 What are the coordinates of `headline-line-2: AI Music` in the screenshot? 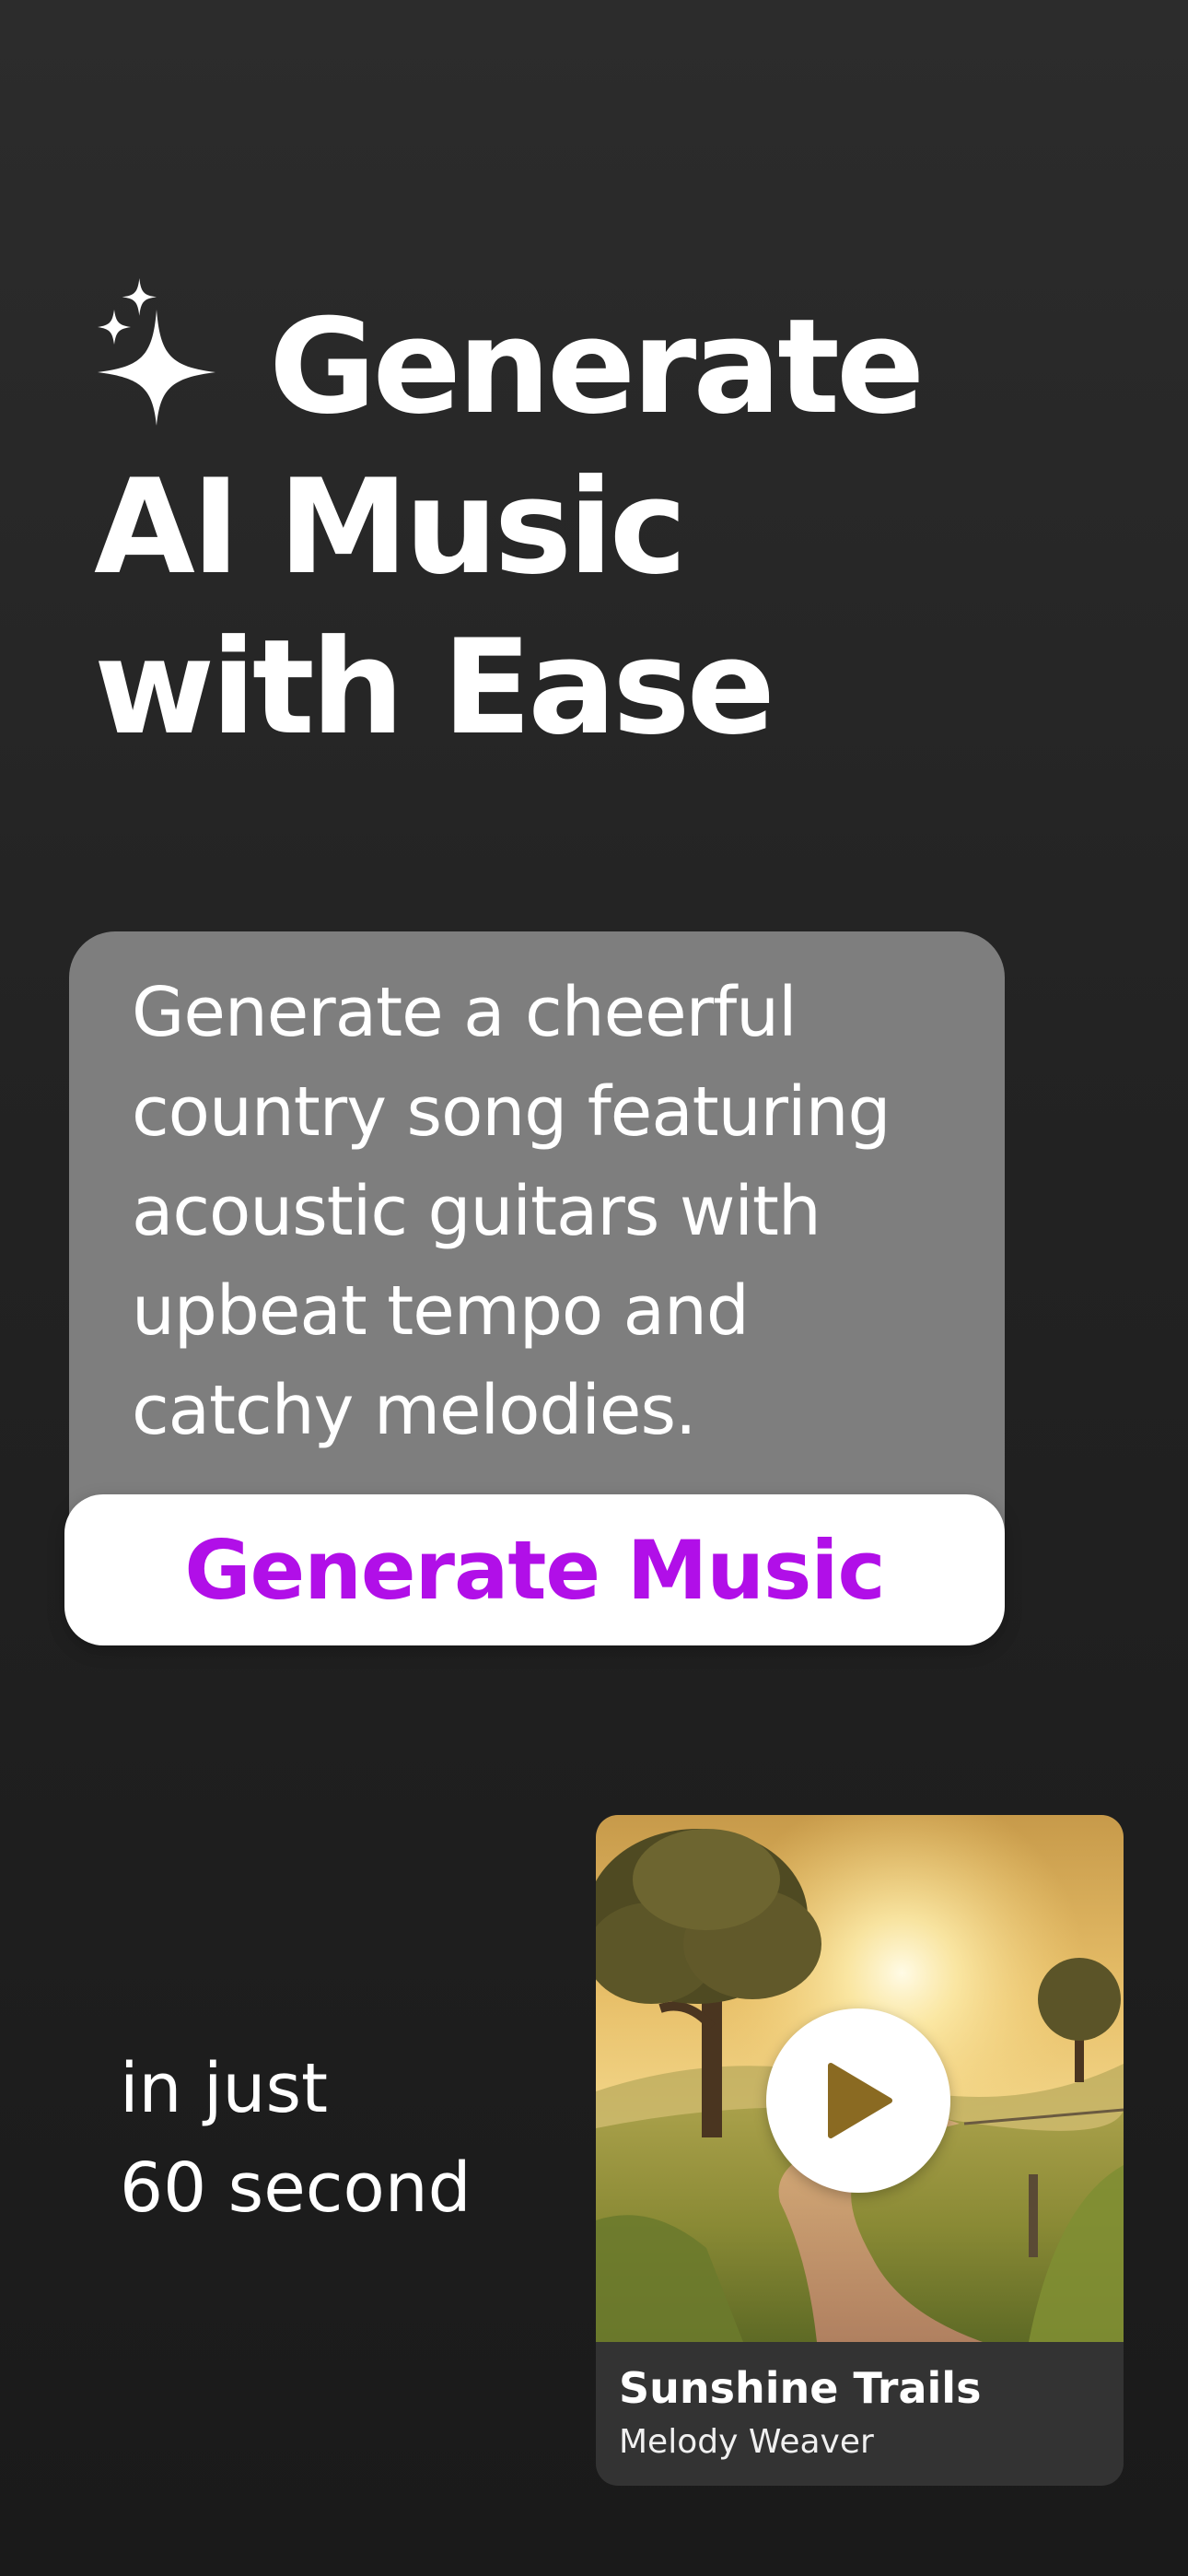 It's located at (390, 527).